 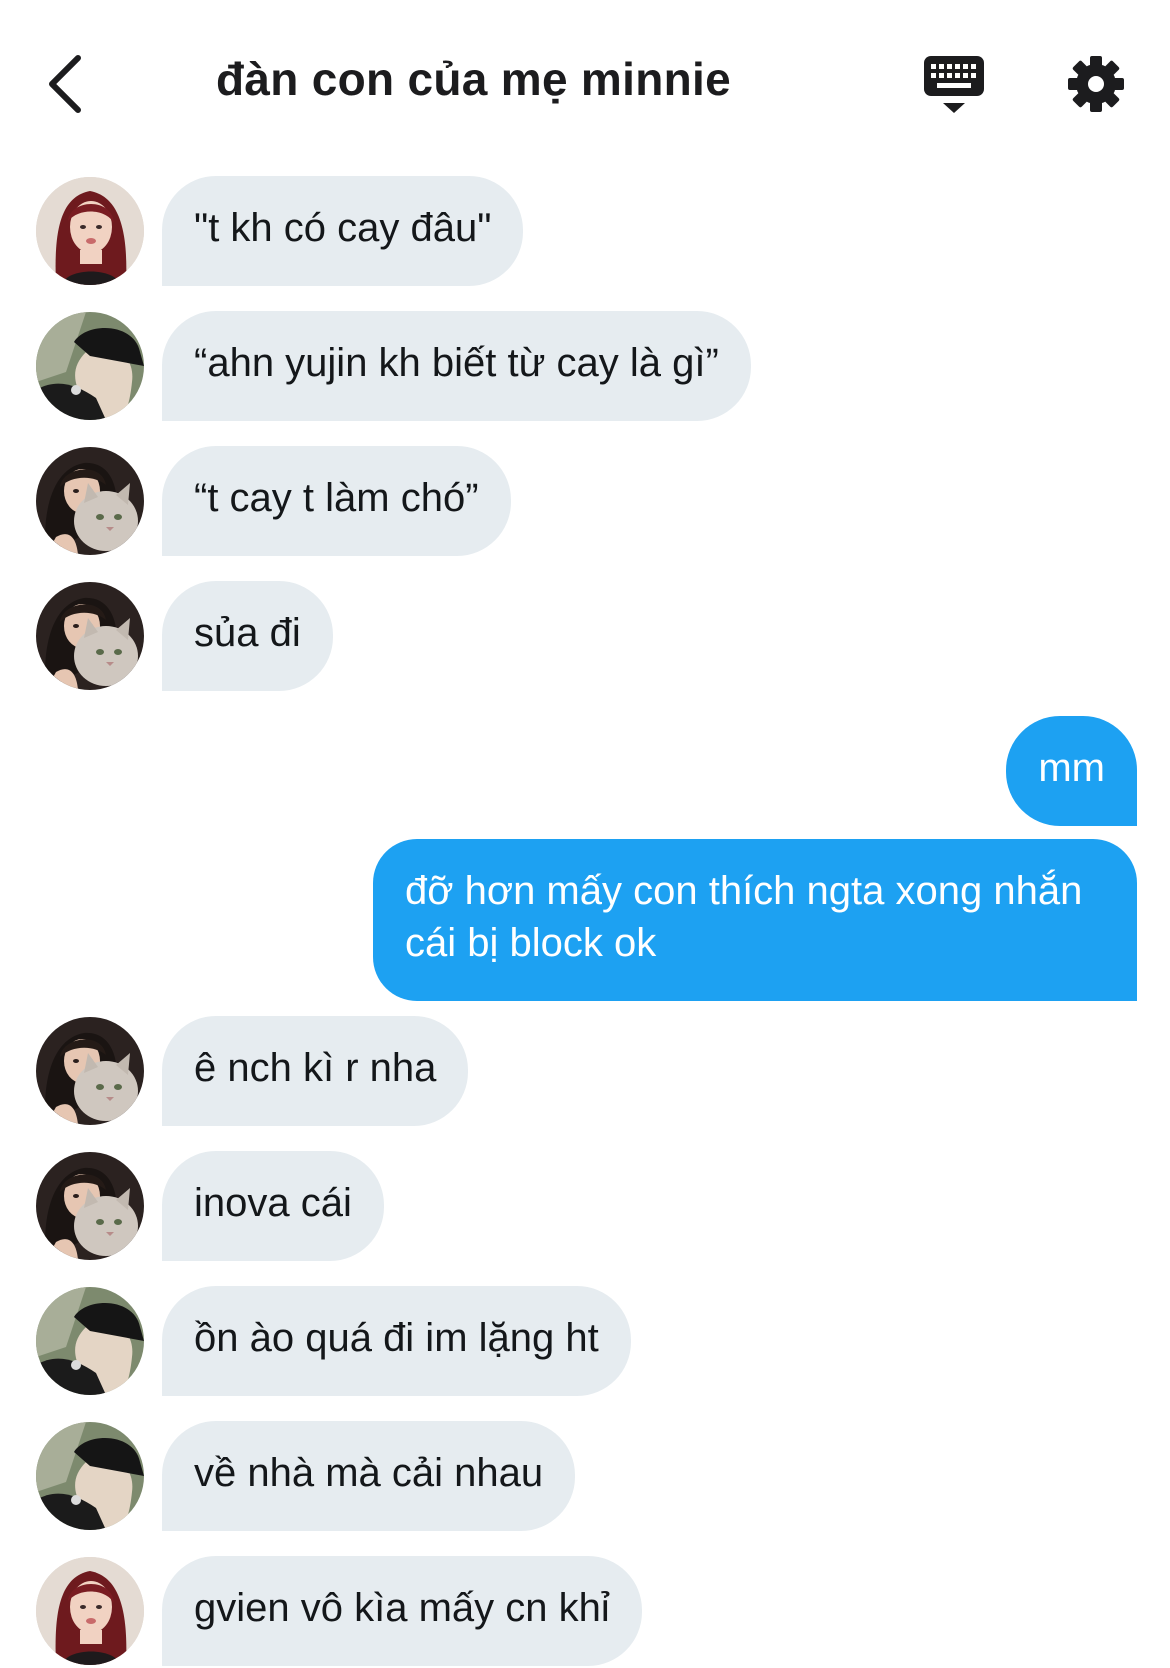 I want to click on message-text: sủa đi, so click(x=247, y=633).